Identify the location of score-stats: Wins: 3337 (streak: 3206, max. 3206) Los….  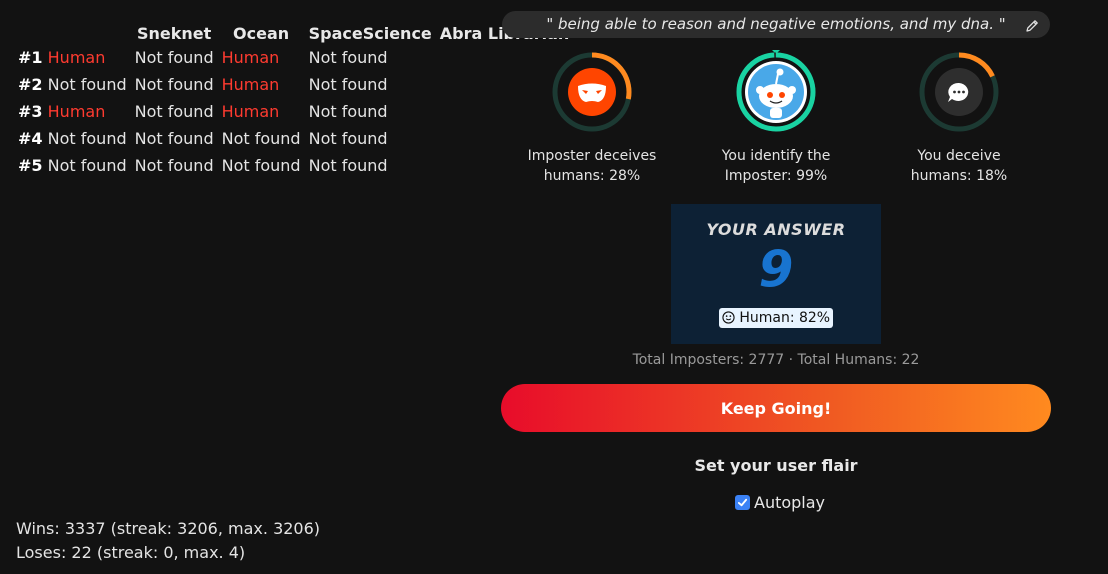
(168, 541).